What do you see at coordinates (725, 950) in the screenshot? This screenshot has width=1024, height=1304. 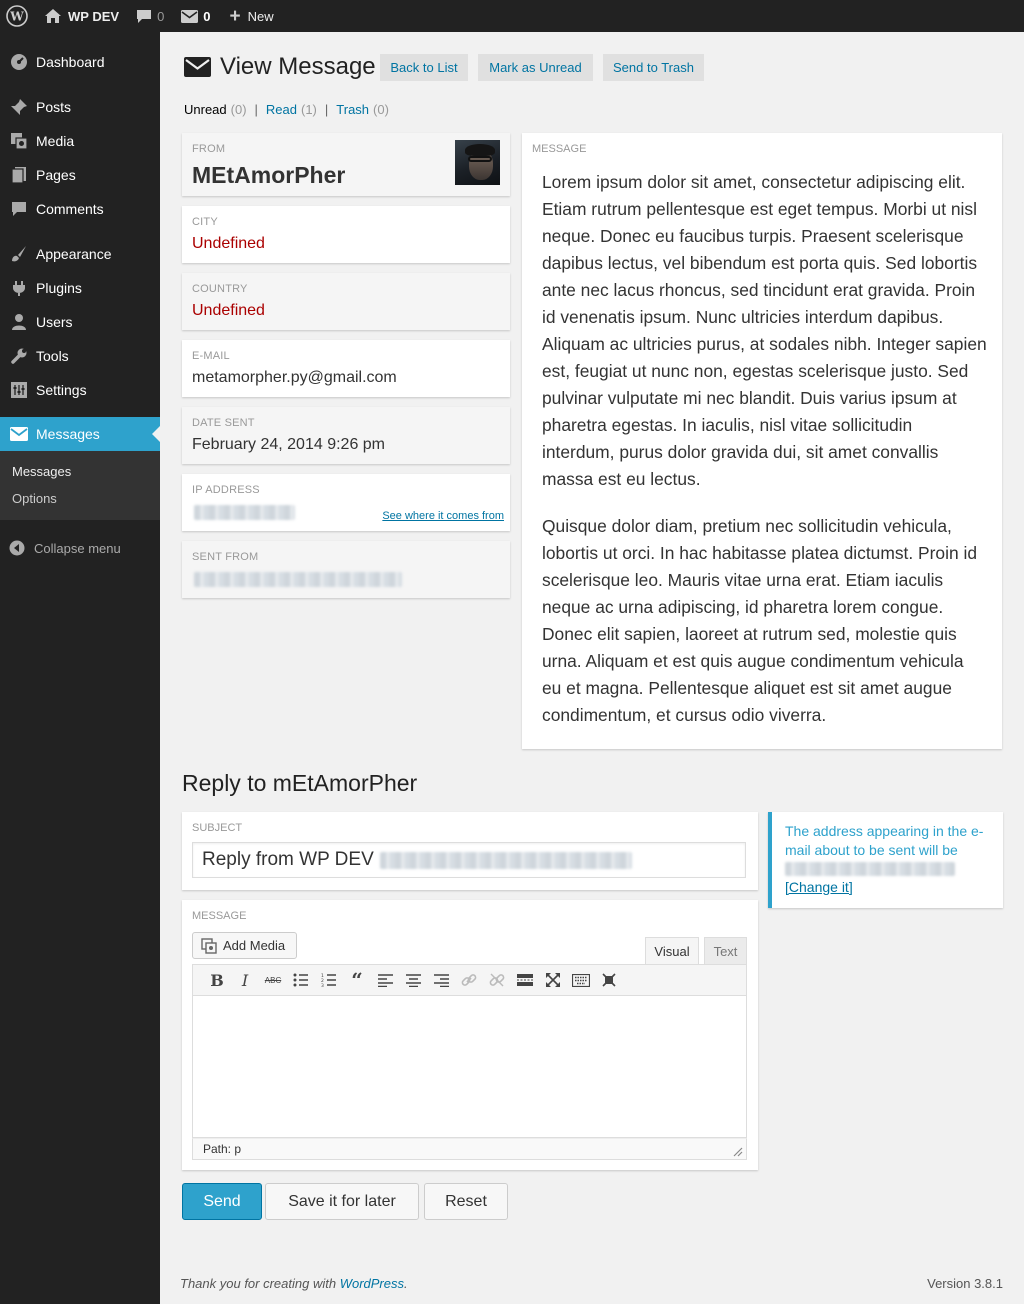 I see `tab-text: Text` at bounding box center [725, 950].